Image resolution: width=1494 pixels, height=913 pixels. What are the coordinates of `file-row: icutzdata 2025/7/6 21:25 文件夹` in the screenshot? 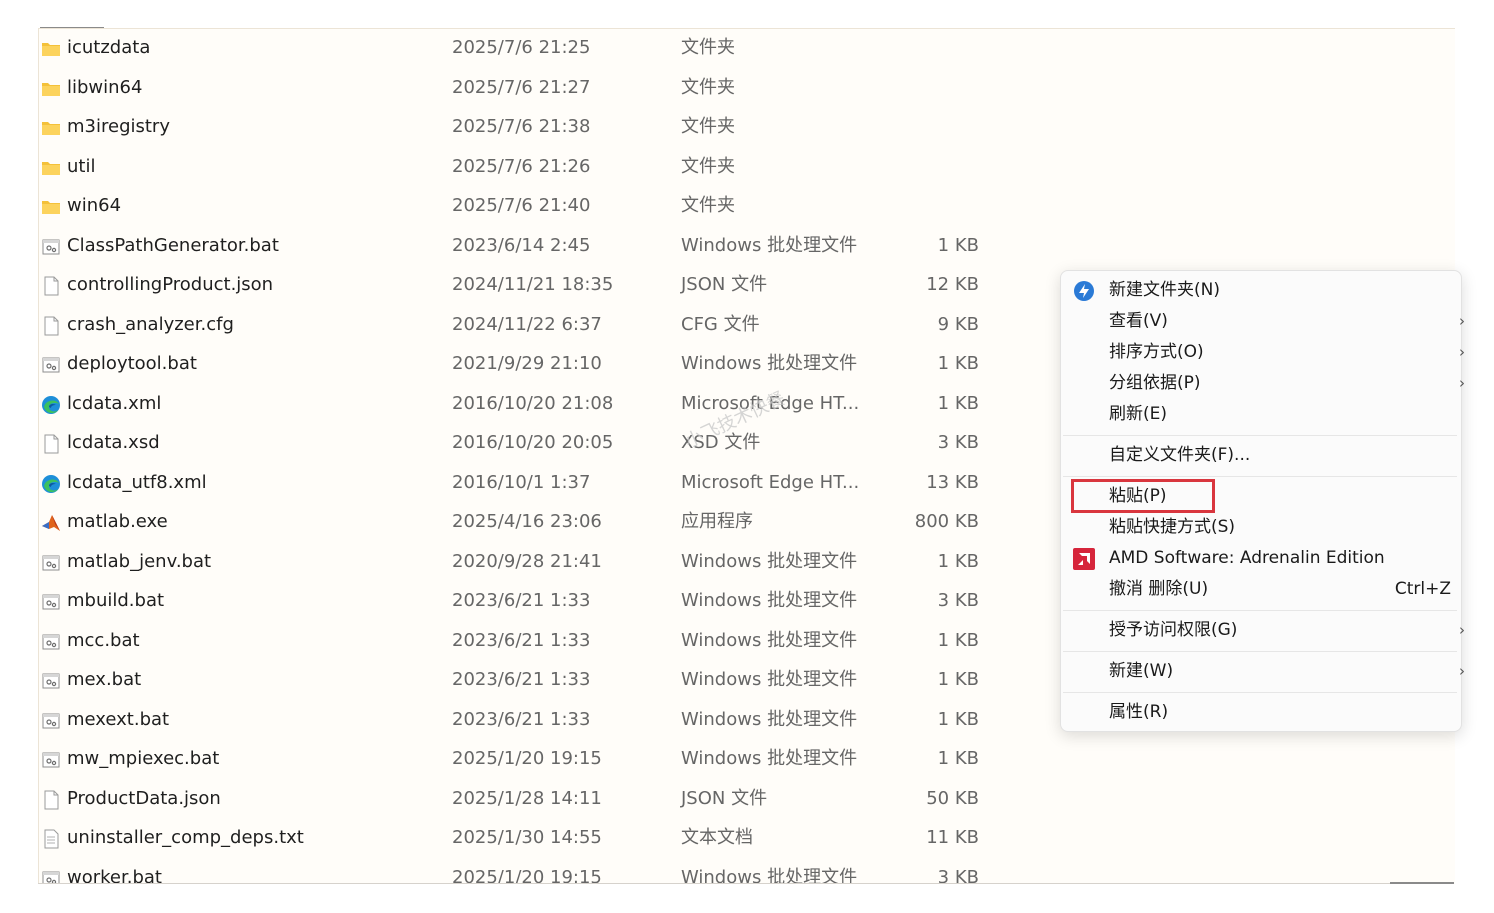 It's located at (539, 48).